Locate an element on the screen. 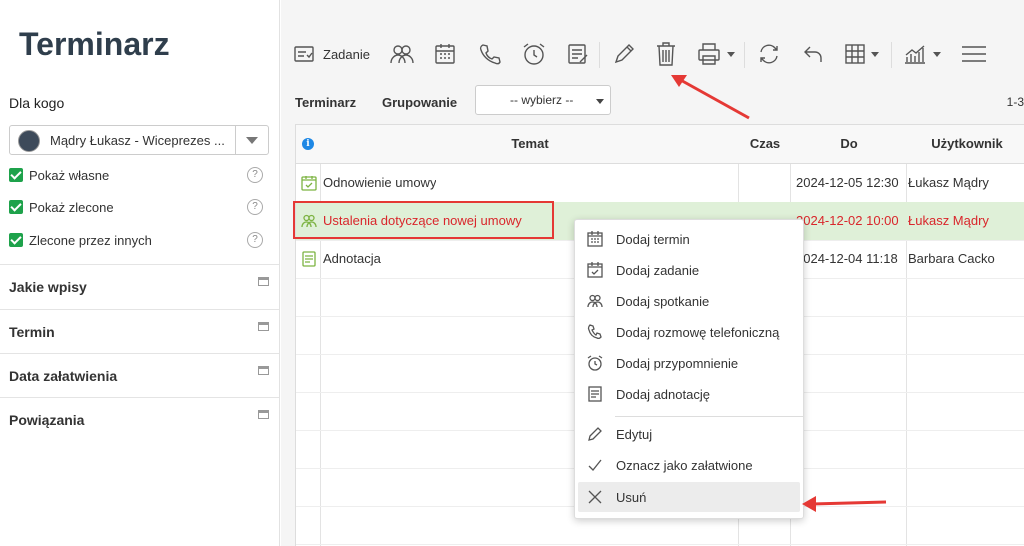 The image size is (1024, 546). annotation-arrow-to-remove-item is located at coordinates (844, 504).